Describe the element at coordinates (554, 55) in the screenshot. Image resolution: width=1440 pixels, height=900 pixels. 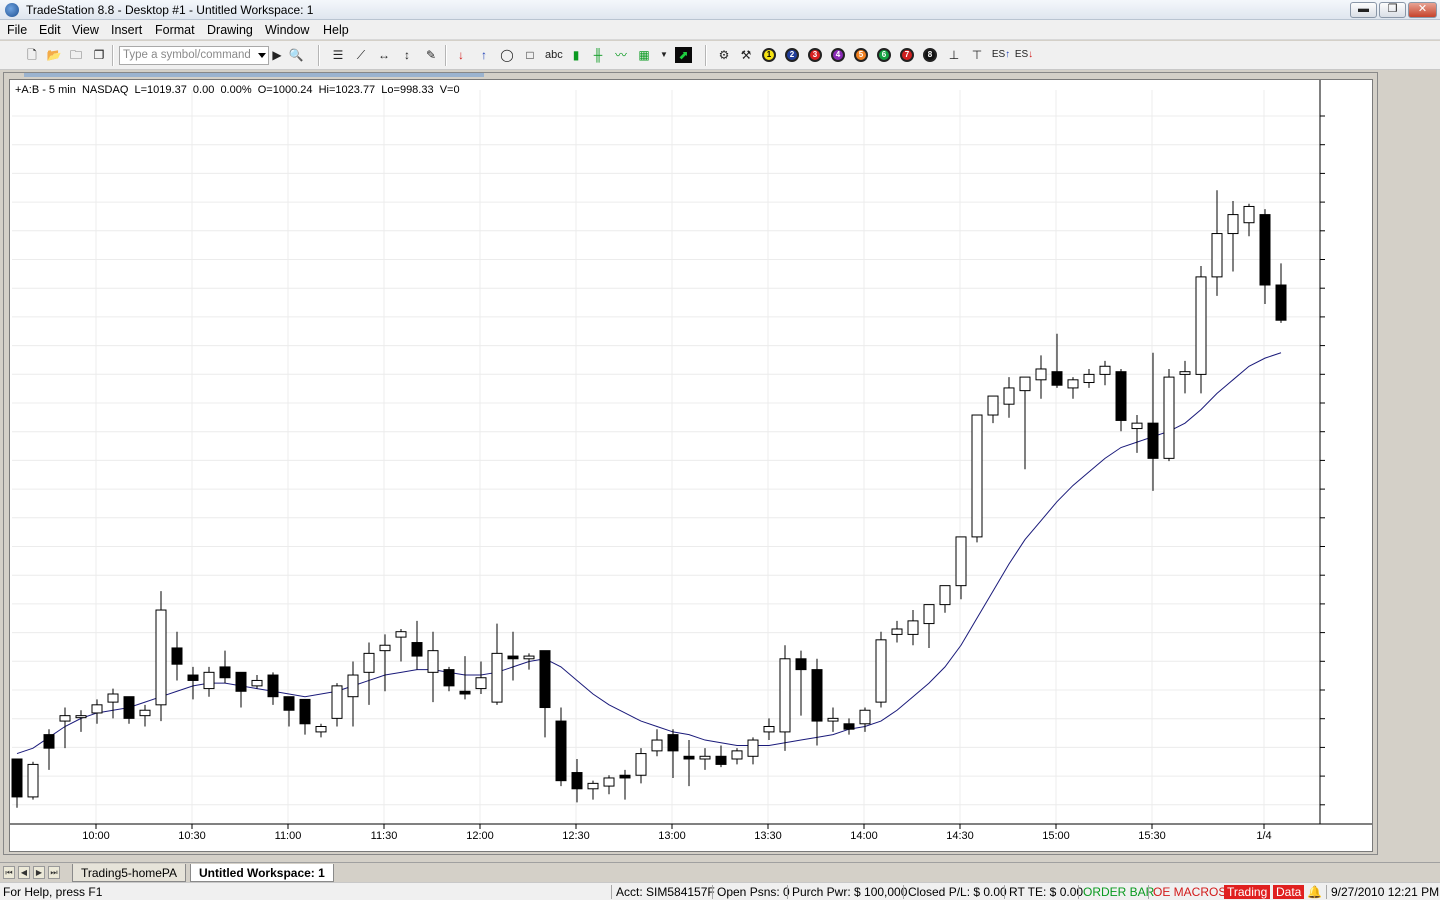
I see `text-icon: abc` at that location.